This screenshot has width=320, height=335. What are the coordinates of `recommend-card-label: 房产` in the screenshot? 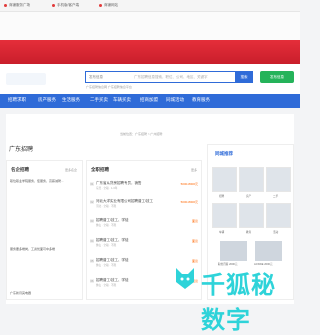 It's located at (249, 196).